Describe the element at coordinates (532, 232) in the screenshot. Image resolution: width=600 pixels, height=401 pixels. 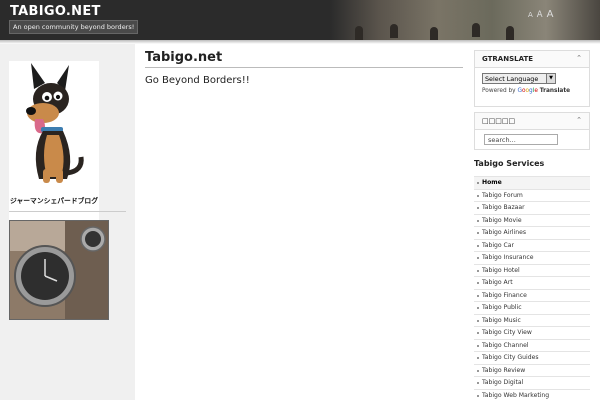
I see `services-item-airlines: Tabigo Airlines` at that location.